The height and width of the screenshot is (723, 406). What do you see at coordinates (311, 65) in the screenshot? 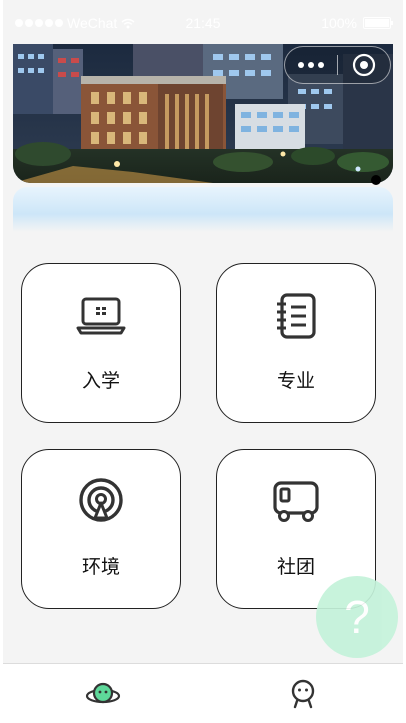
I see `more-dots-icon` at bounding box center [311, 65].